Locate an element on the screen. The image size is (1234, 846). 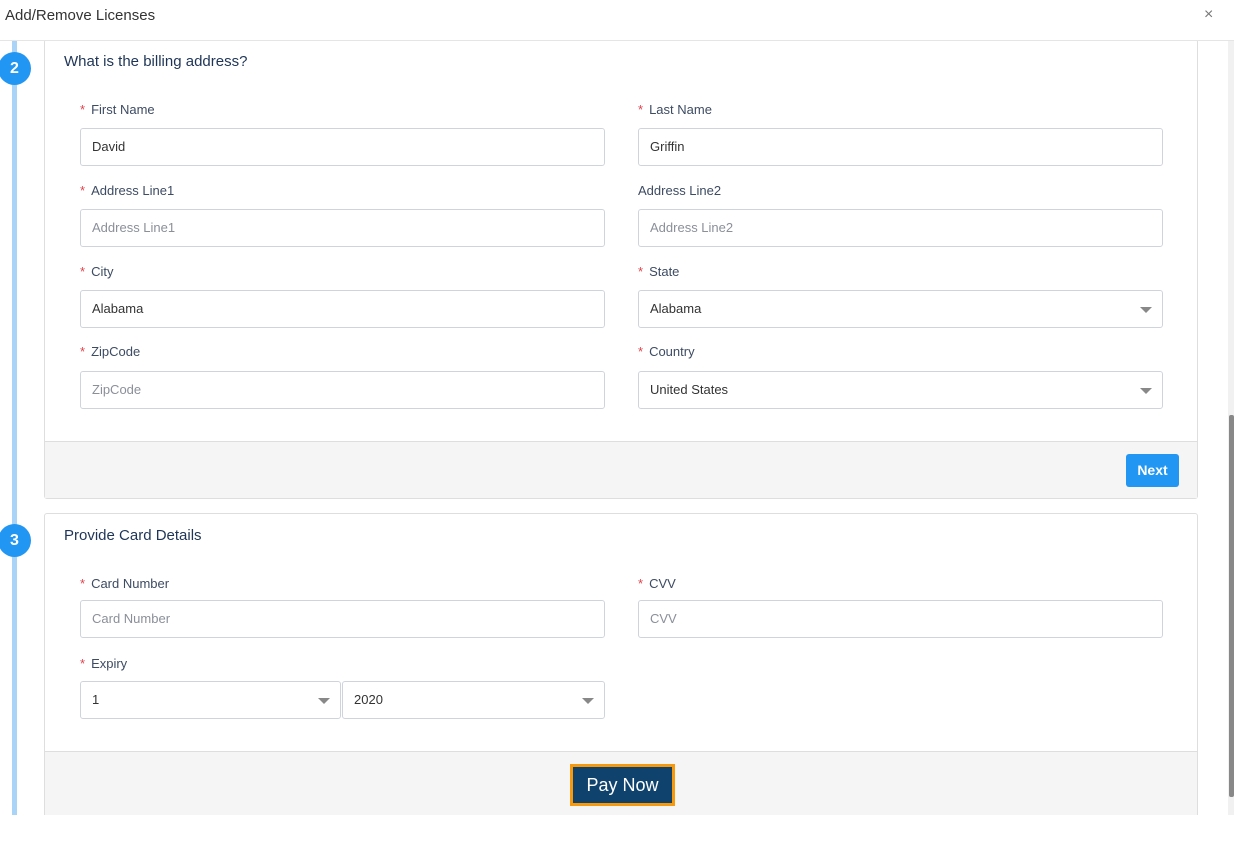
card-footer: Next is located at coordinates (621, 469).